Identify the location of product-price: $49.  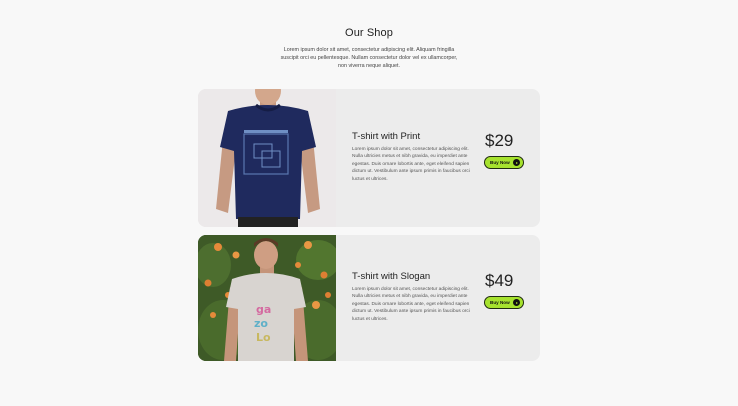
(499, 280).